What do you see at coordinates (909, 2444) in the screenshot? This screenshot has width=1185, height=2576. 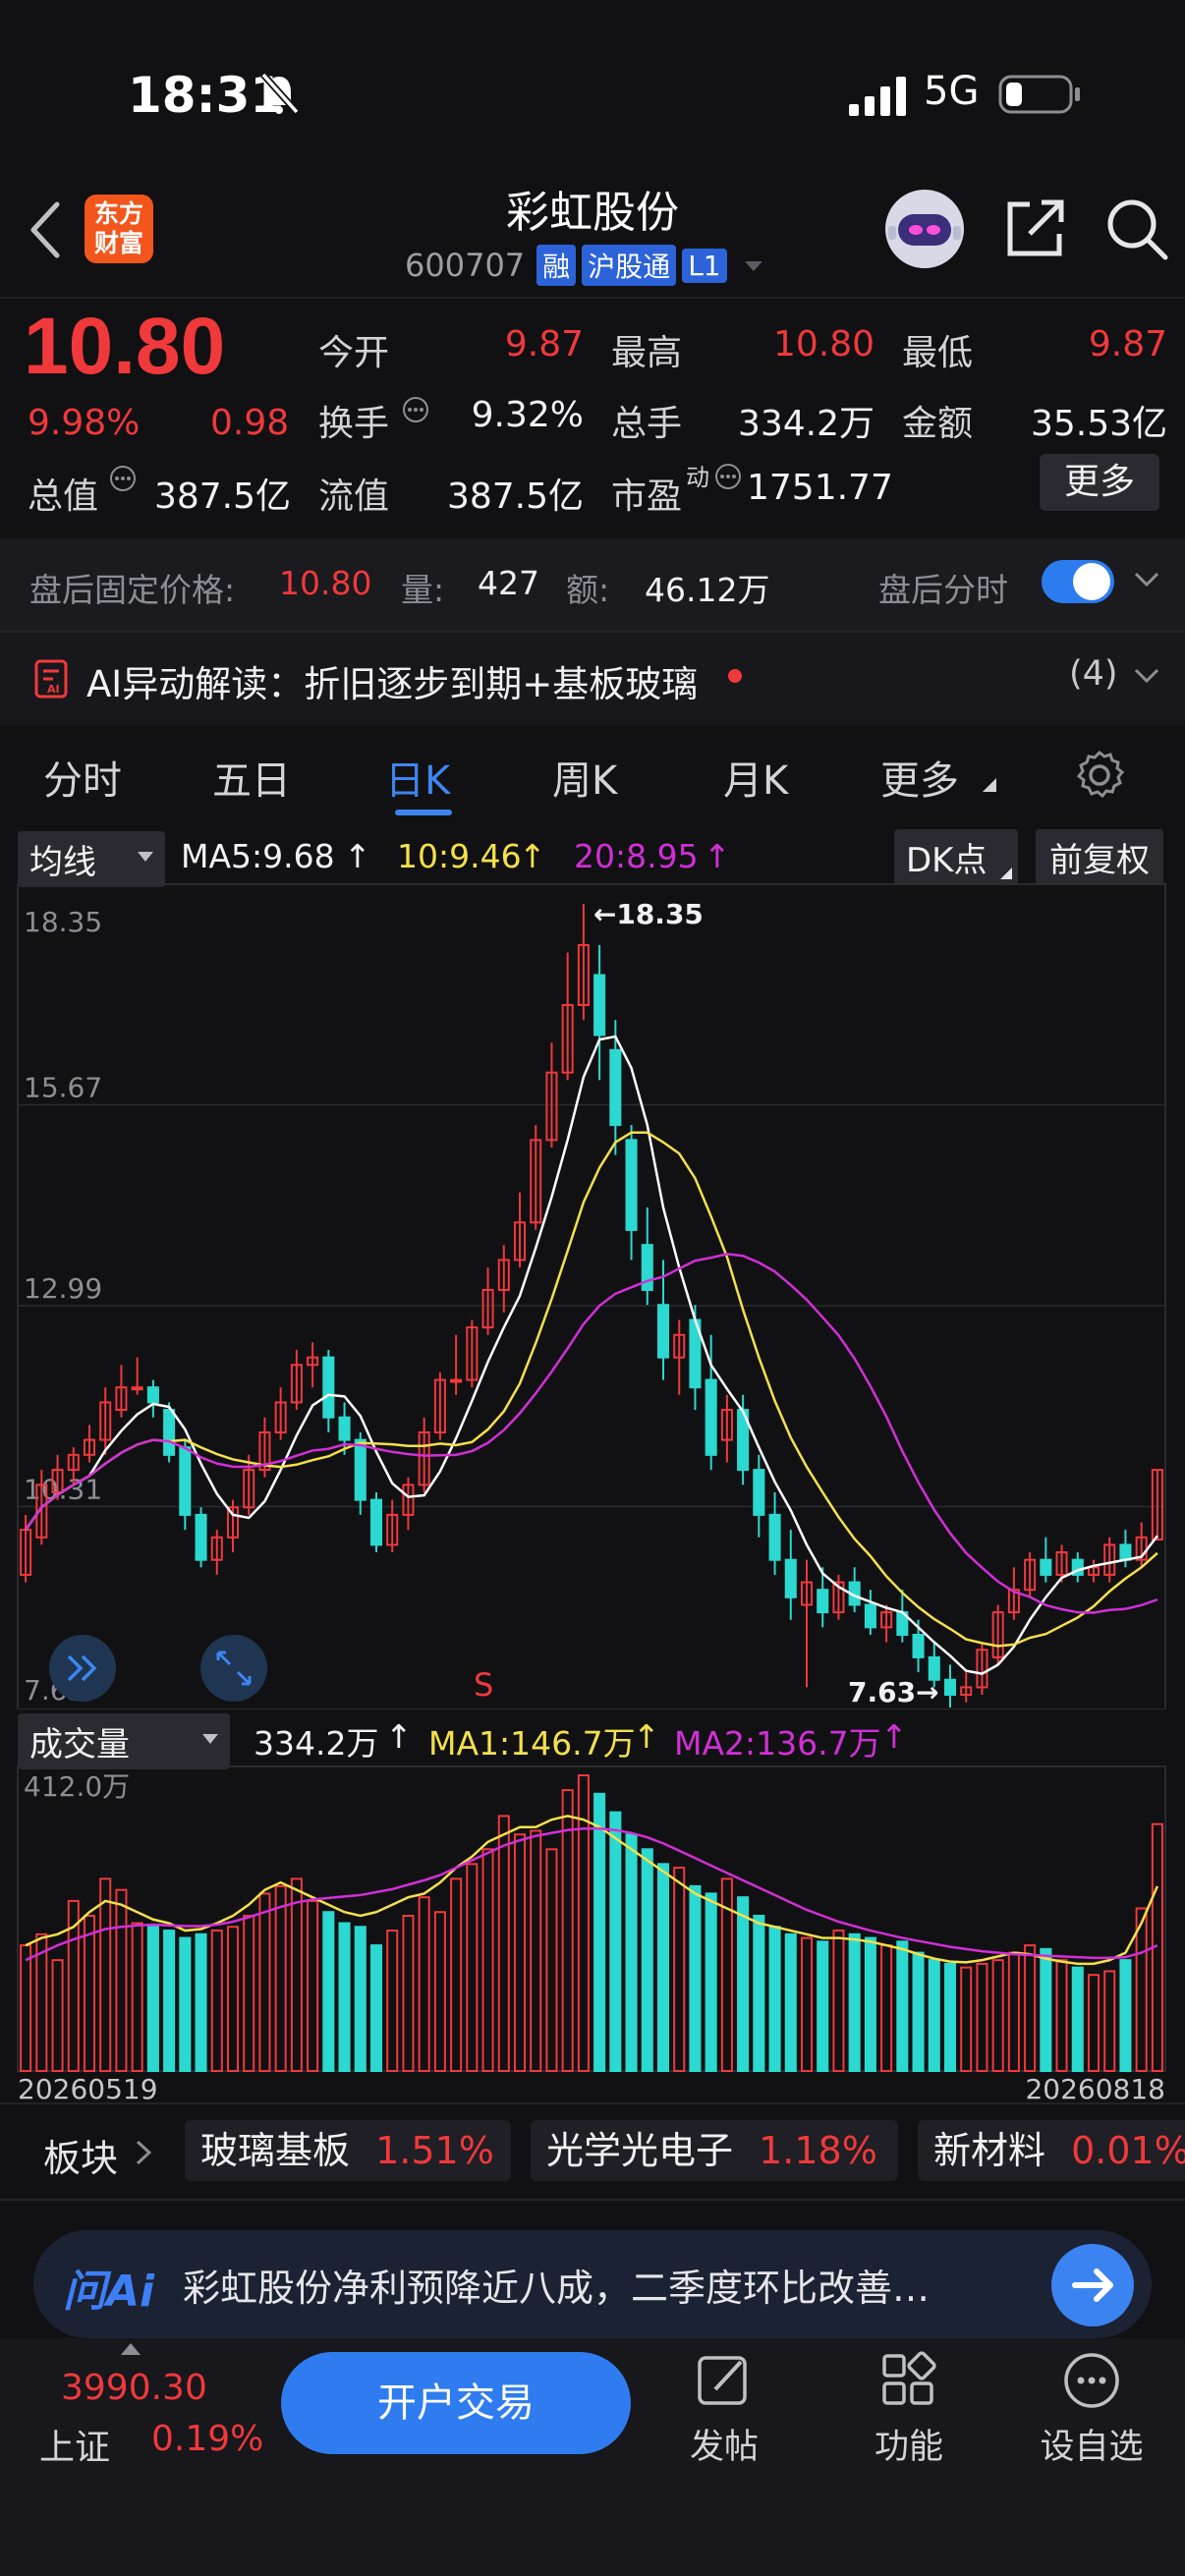 I see `nav-functions: 功能` at bounding box center [909, 2444].